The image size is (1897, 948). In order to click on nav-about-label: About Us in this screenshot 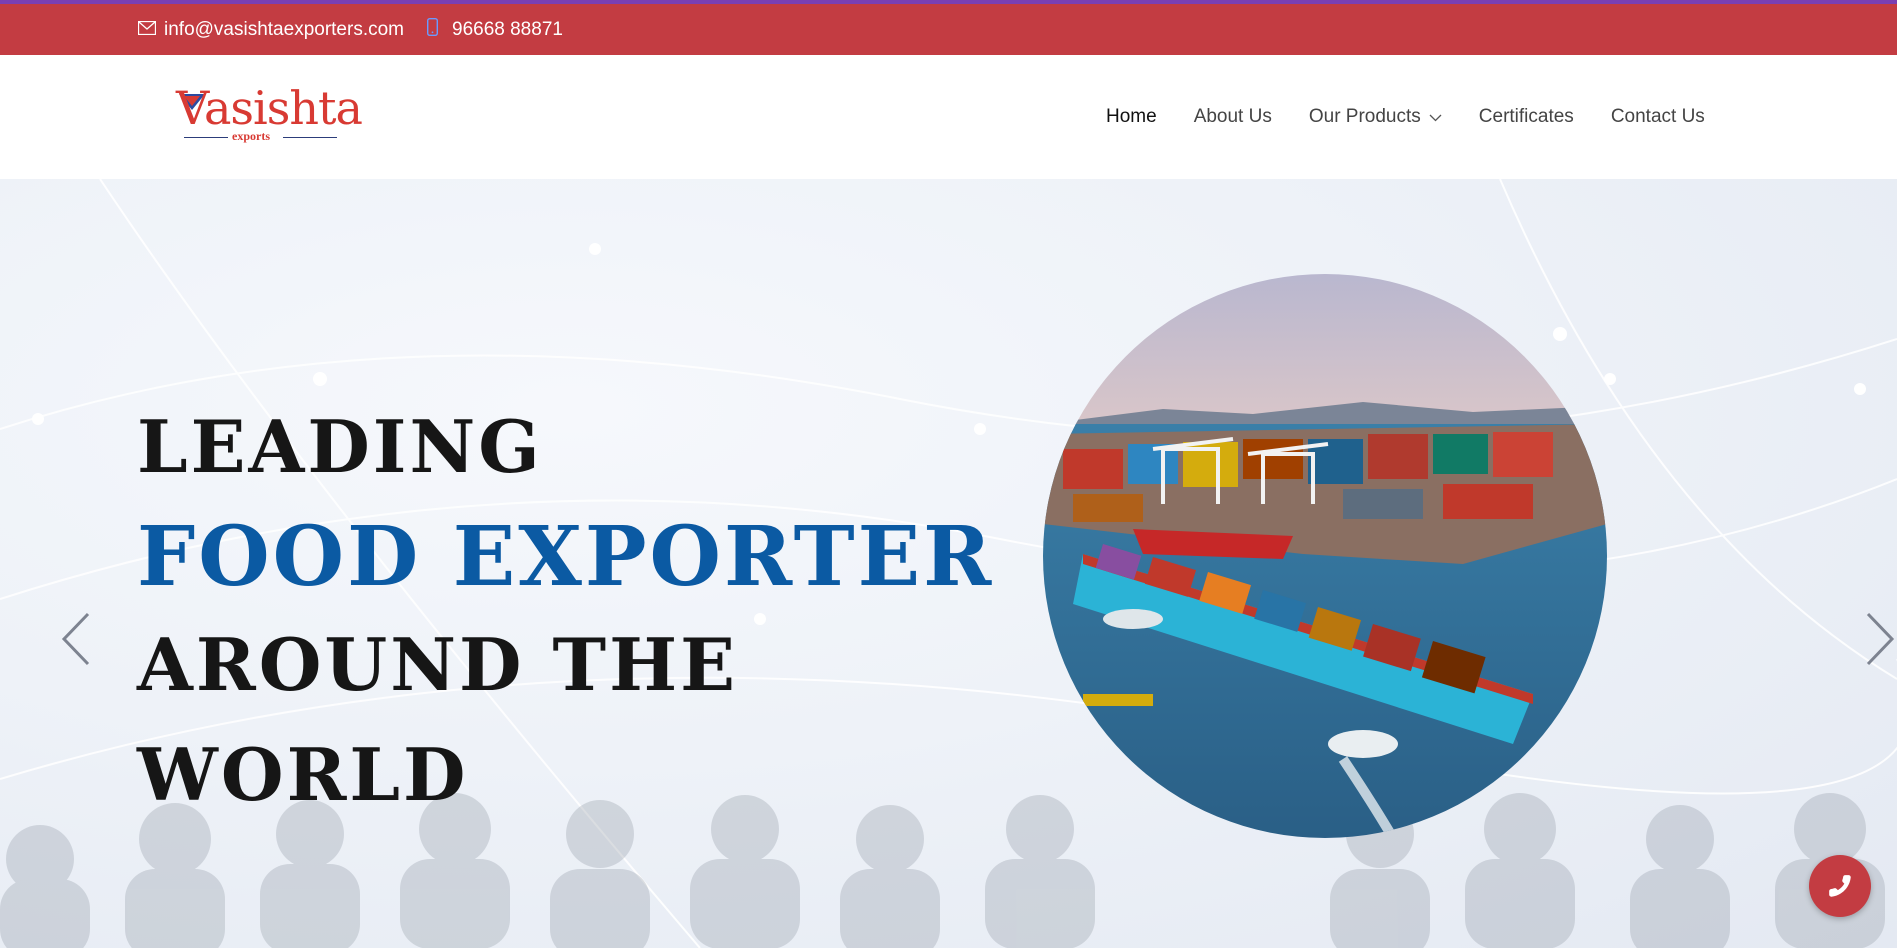, I will do `click(1232, 116)`.